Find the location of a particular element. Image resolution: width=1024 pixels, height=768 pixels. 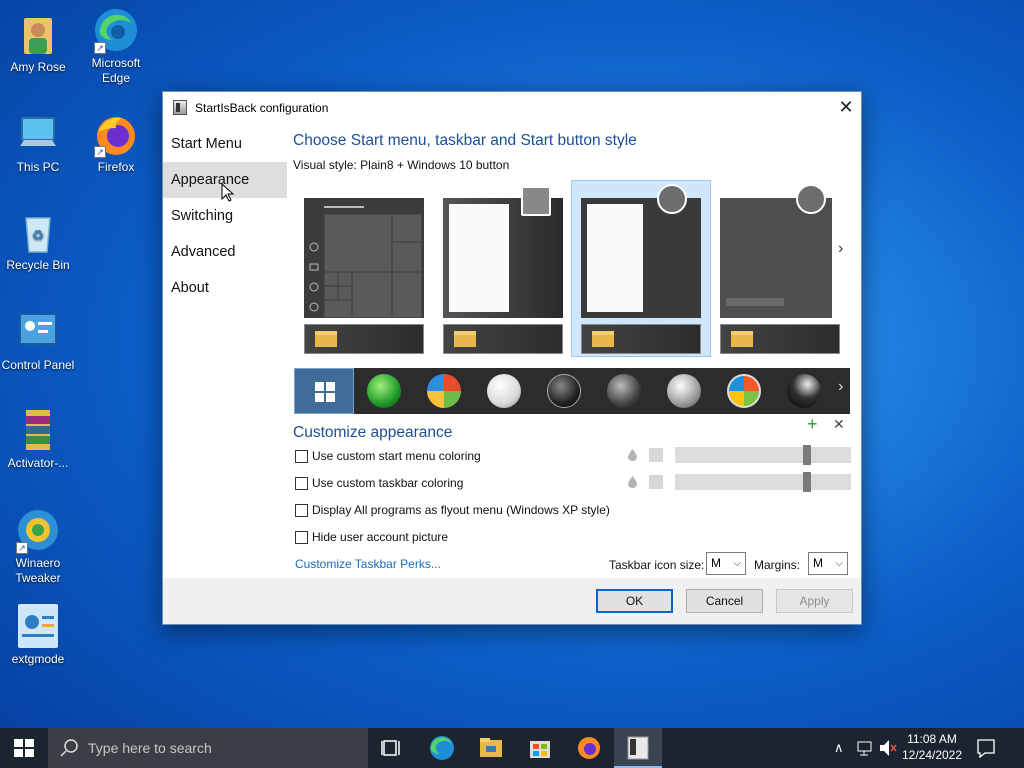

style-preview-plain8 is located at coordinates (641, 251).